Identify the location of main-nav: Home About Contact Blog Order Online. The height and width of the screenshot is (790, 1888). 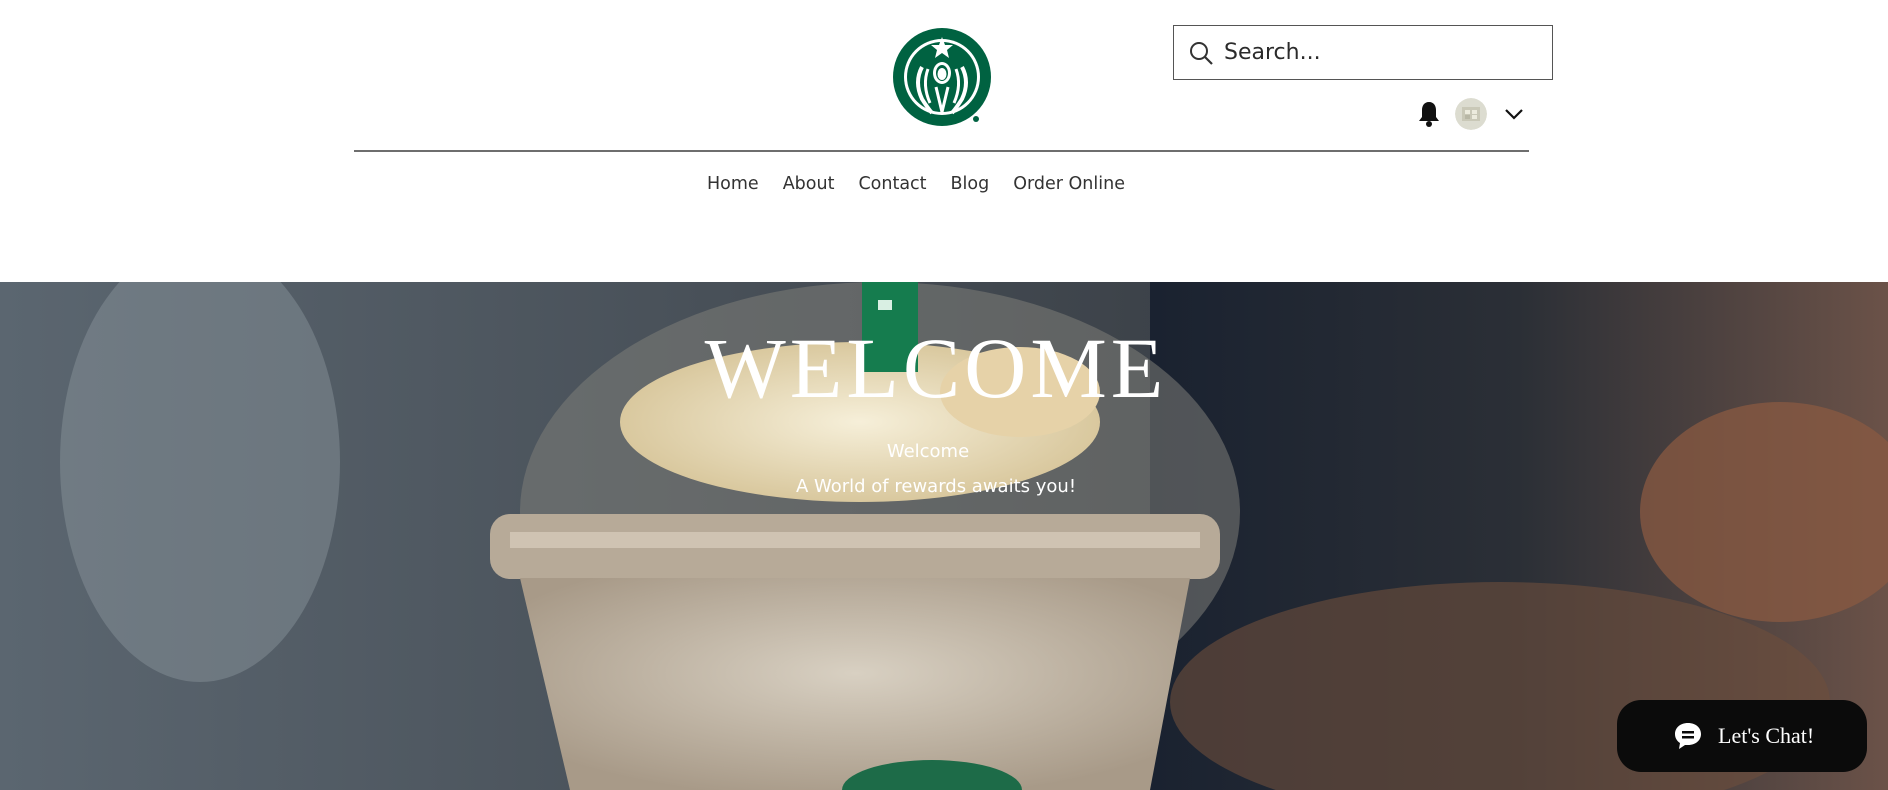
(944, 184).